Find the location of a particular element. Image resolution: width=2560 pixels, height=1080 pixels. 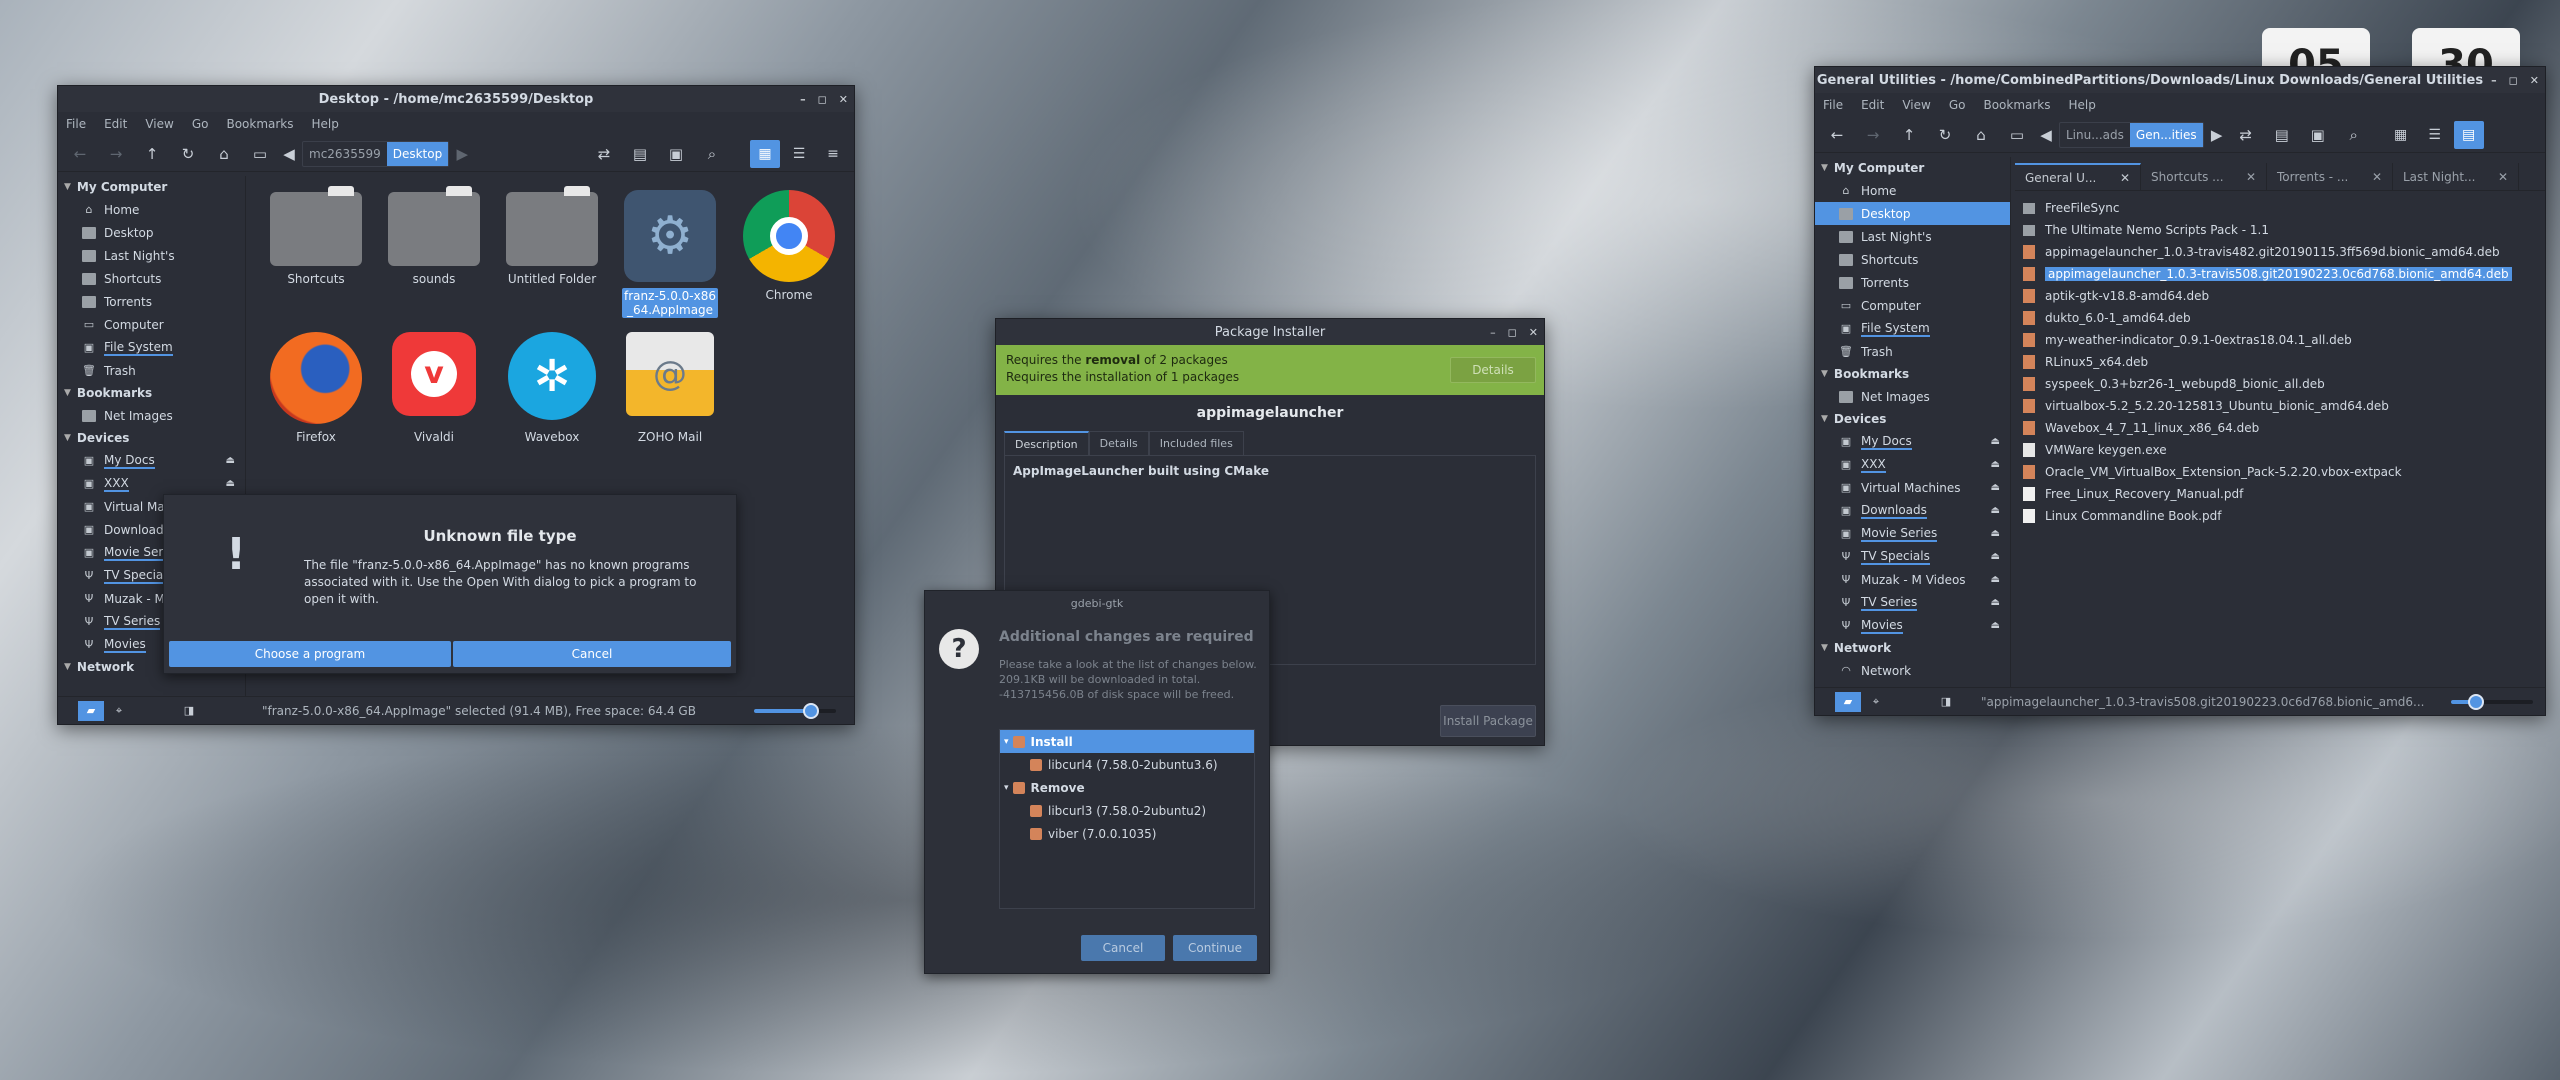

desktop-item-shortcuts: Shortcuts is located at coordinates (316, 236).